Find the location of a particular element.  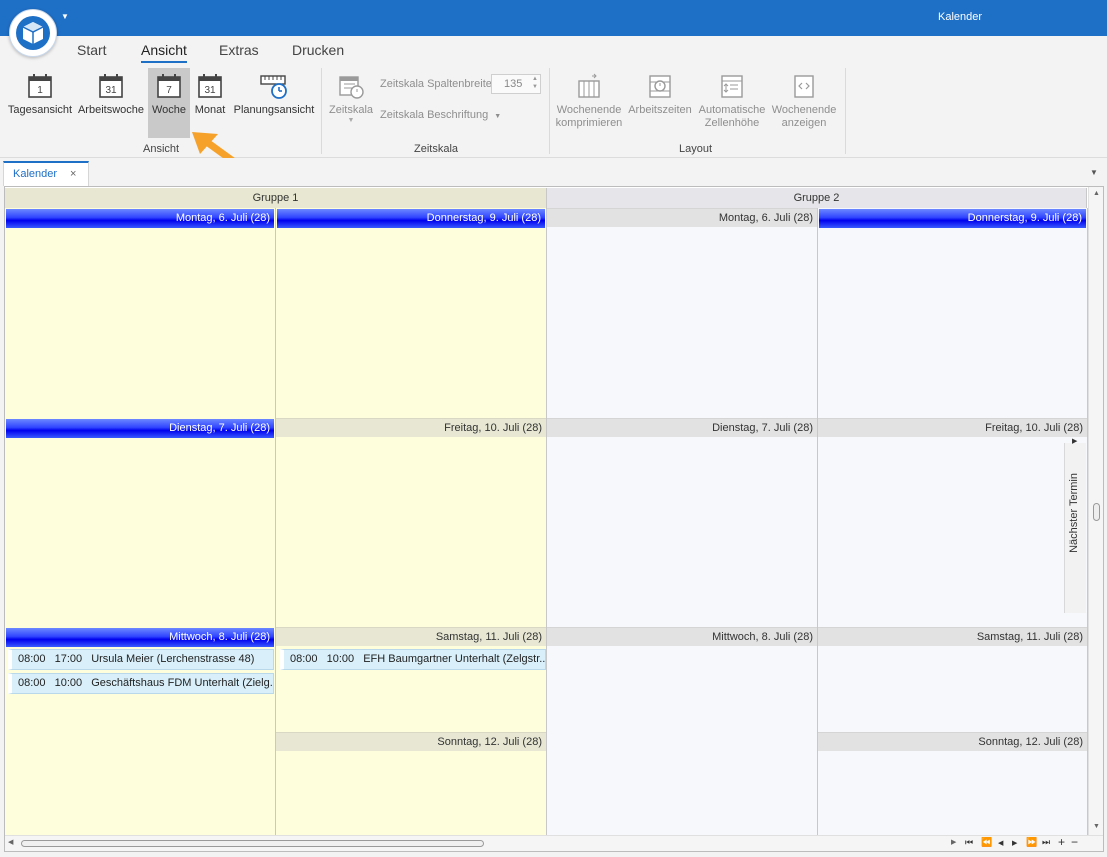

spin-down-icon: ▼ is located at coordinates (535, 87).